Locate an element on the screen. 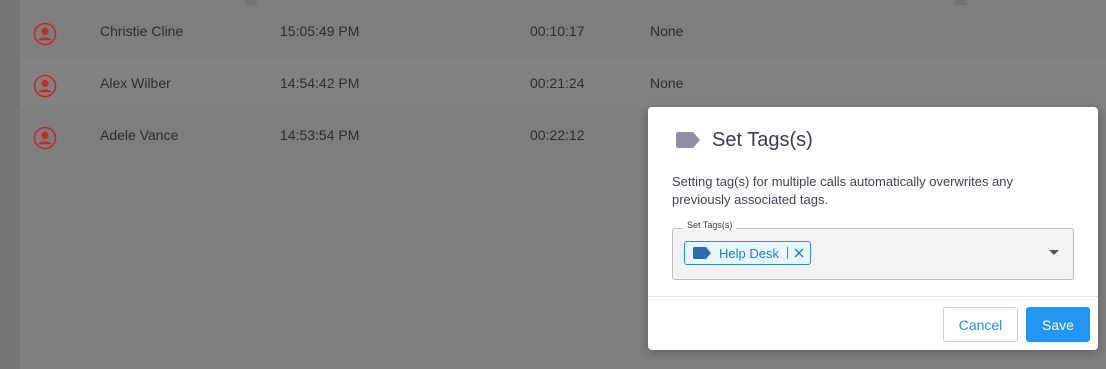 The width and height of the screenshot is (1106, 369). tag-chip-help-desk: Help Desk is located at coordinates (747, 253).